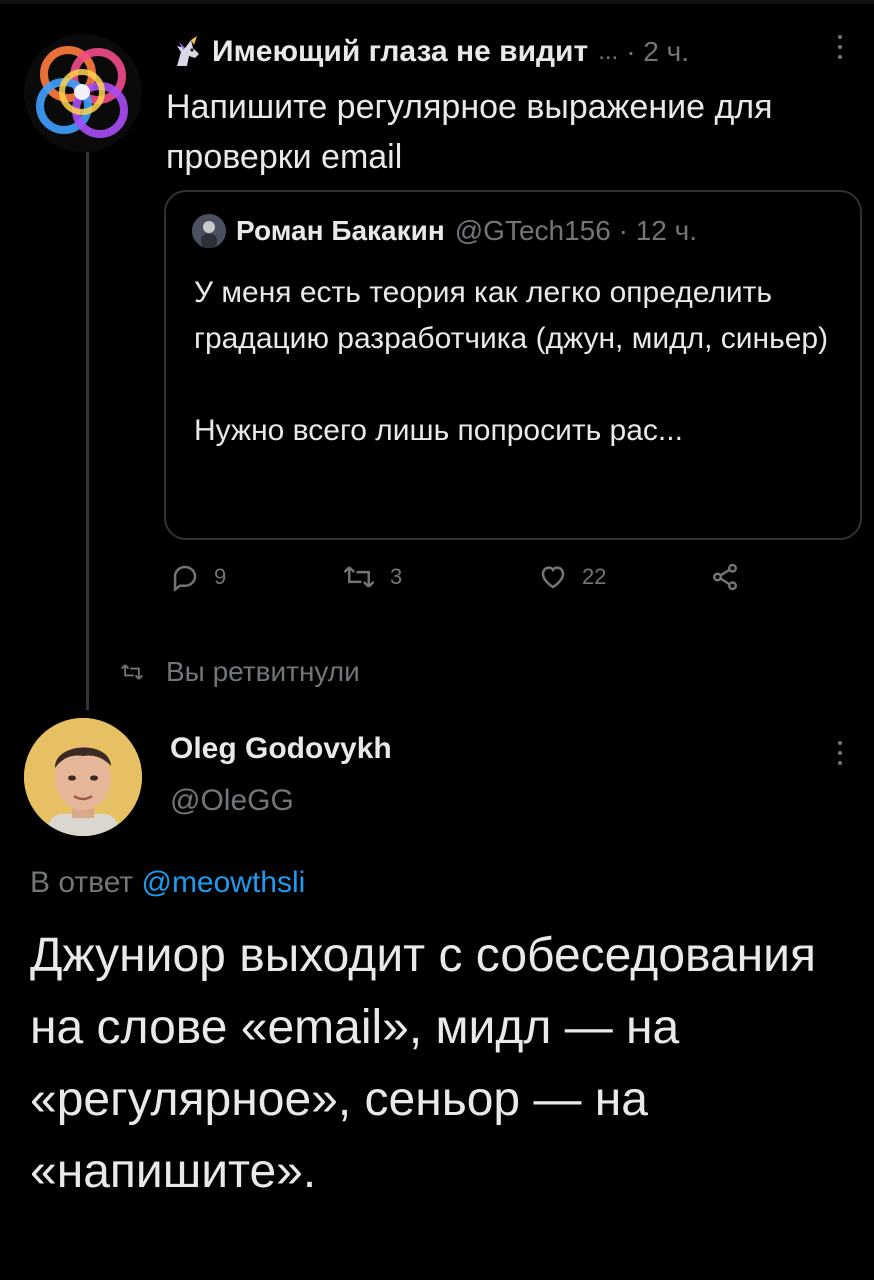 This screenshot has width=874, height=1280. What do you see at coordinates (281, 749) in the screenshot?
I see `author-name: Oleg Godovykh` at bounding box center [281, 749].